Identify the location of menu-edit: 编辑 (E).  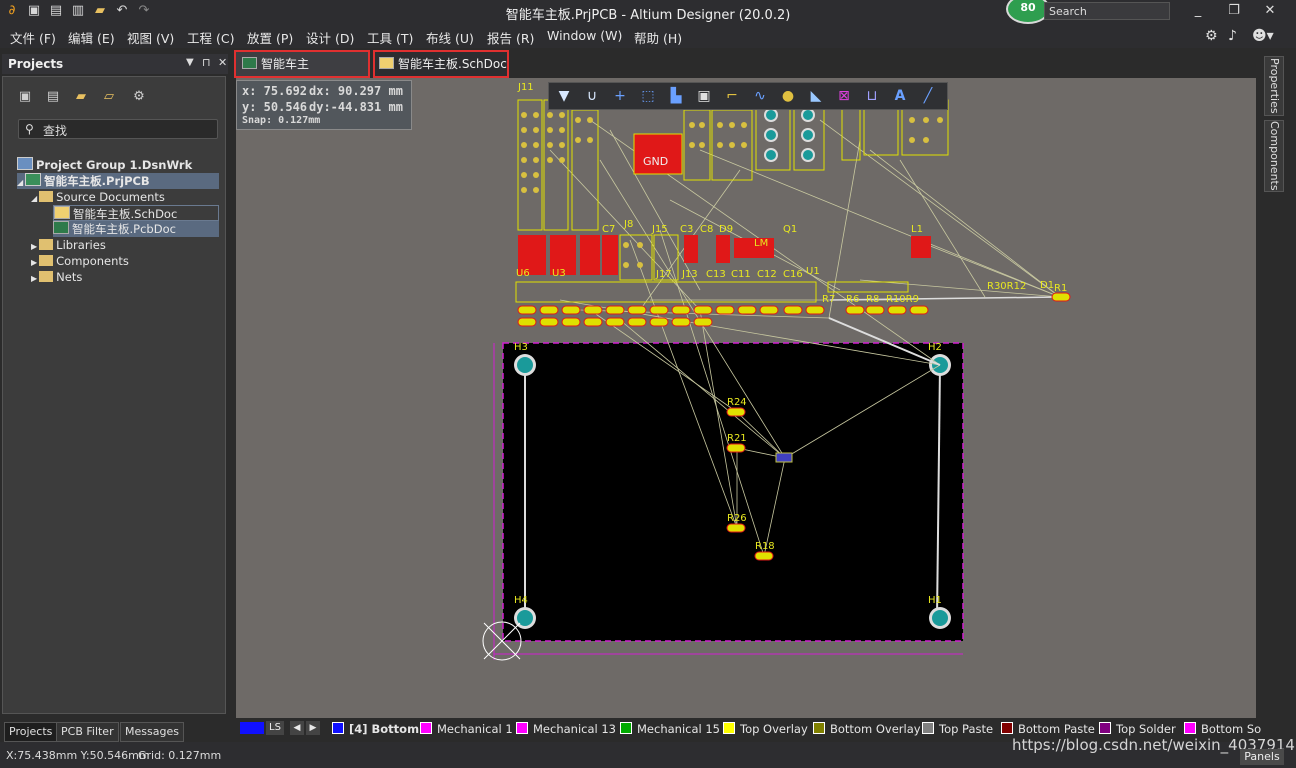
(91, 37).